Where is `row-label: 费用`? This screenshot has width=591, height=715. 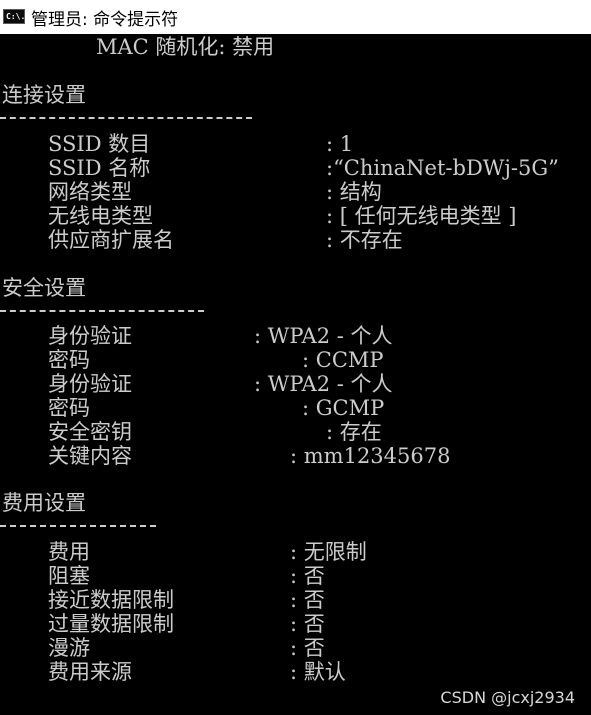 row-label: 费用 is located at coordinates (69, 552).